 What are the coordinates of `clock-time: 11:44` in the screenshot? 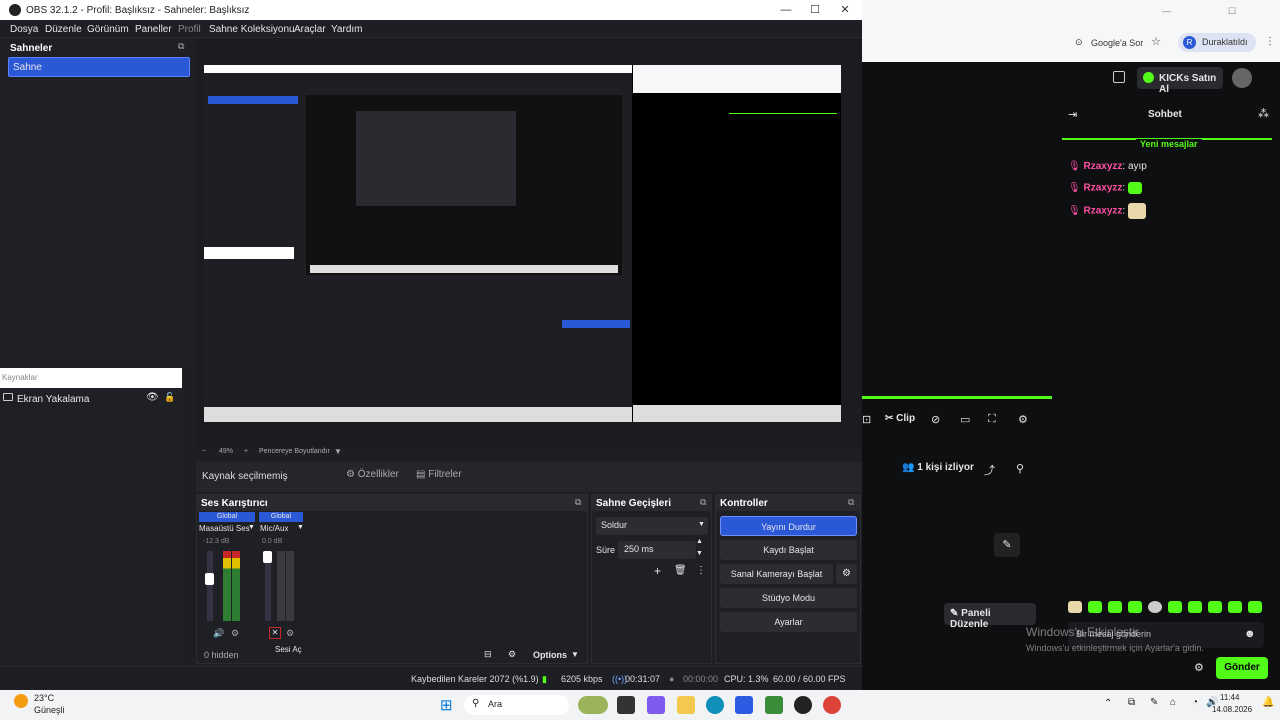 It's located at (1229, 697).